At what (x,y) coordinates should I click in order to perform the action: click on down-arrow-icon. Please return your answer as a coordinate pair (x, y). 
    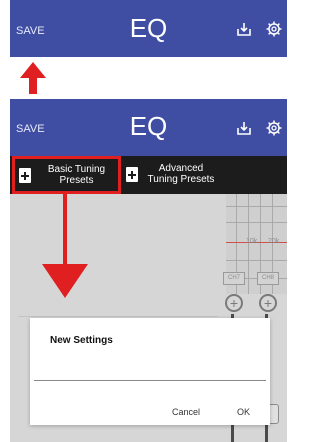
    Looking at the image, I should click on (65, 246).